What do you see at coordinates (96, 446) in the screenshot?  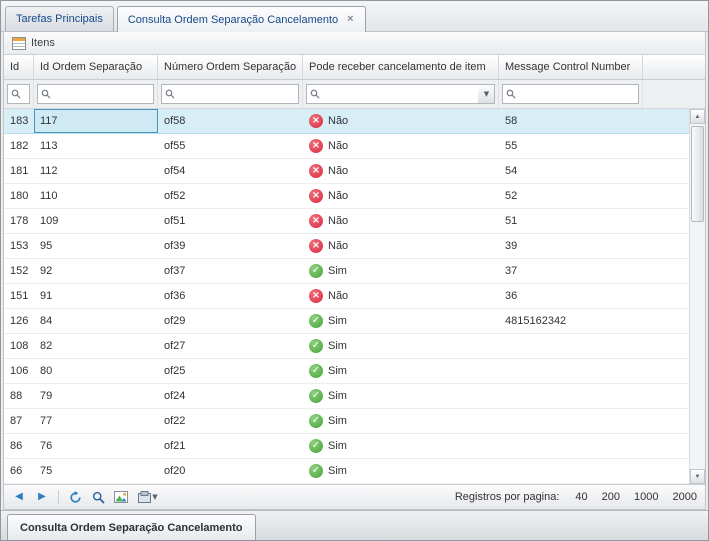 I see `cell-id-ordem-separacao: 76` at bounding box center [96, 446].